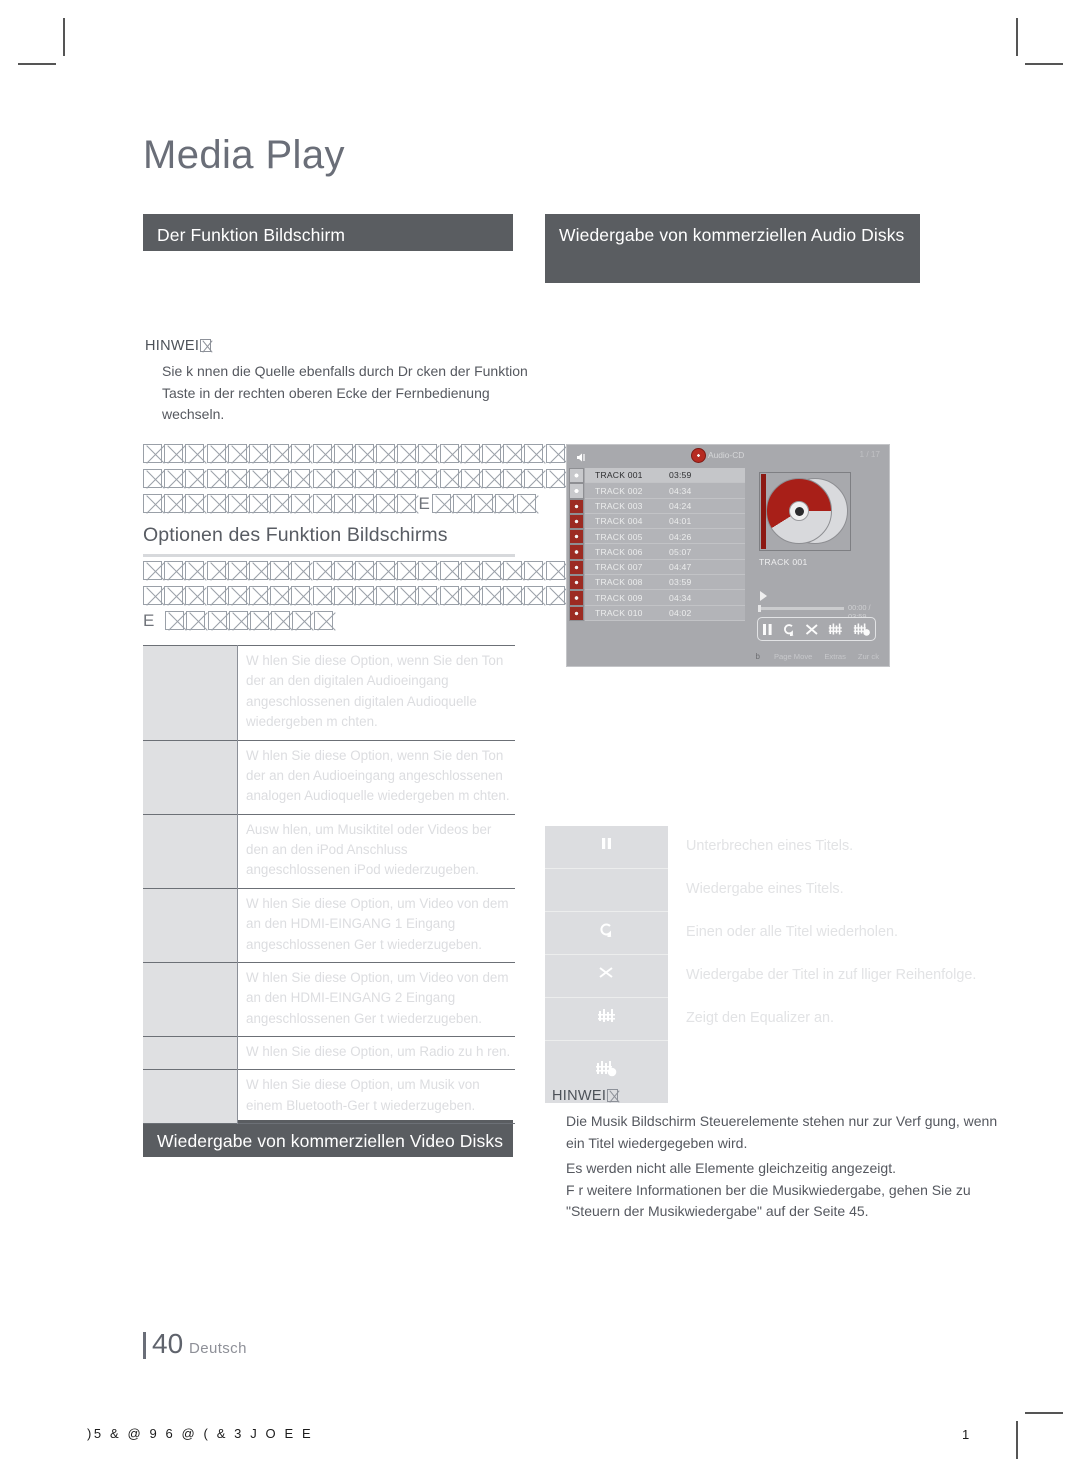 Image resolution: width=1080 pixels, height=1479 pixels. What do you see at coordinates (1017, 37) in the screenshot?
I see `crop-mark-top-right-v` at bounding box center [1017, 37].